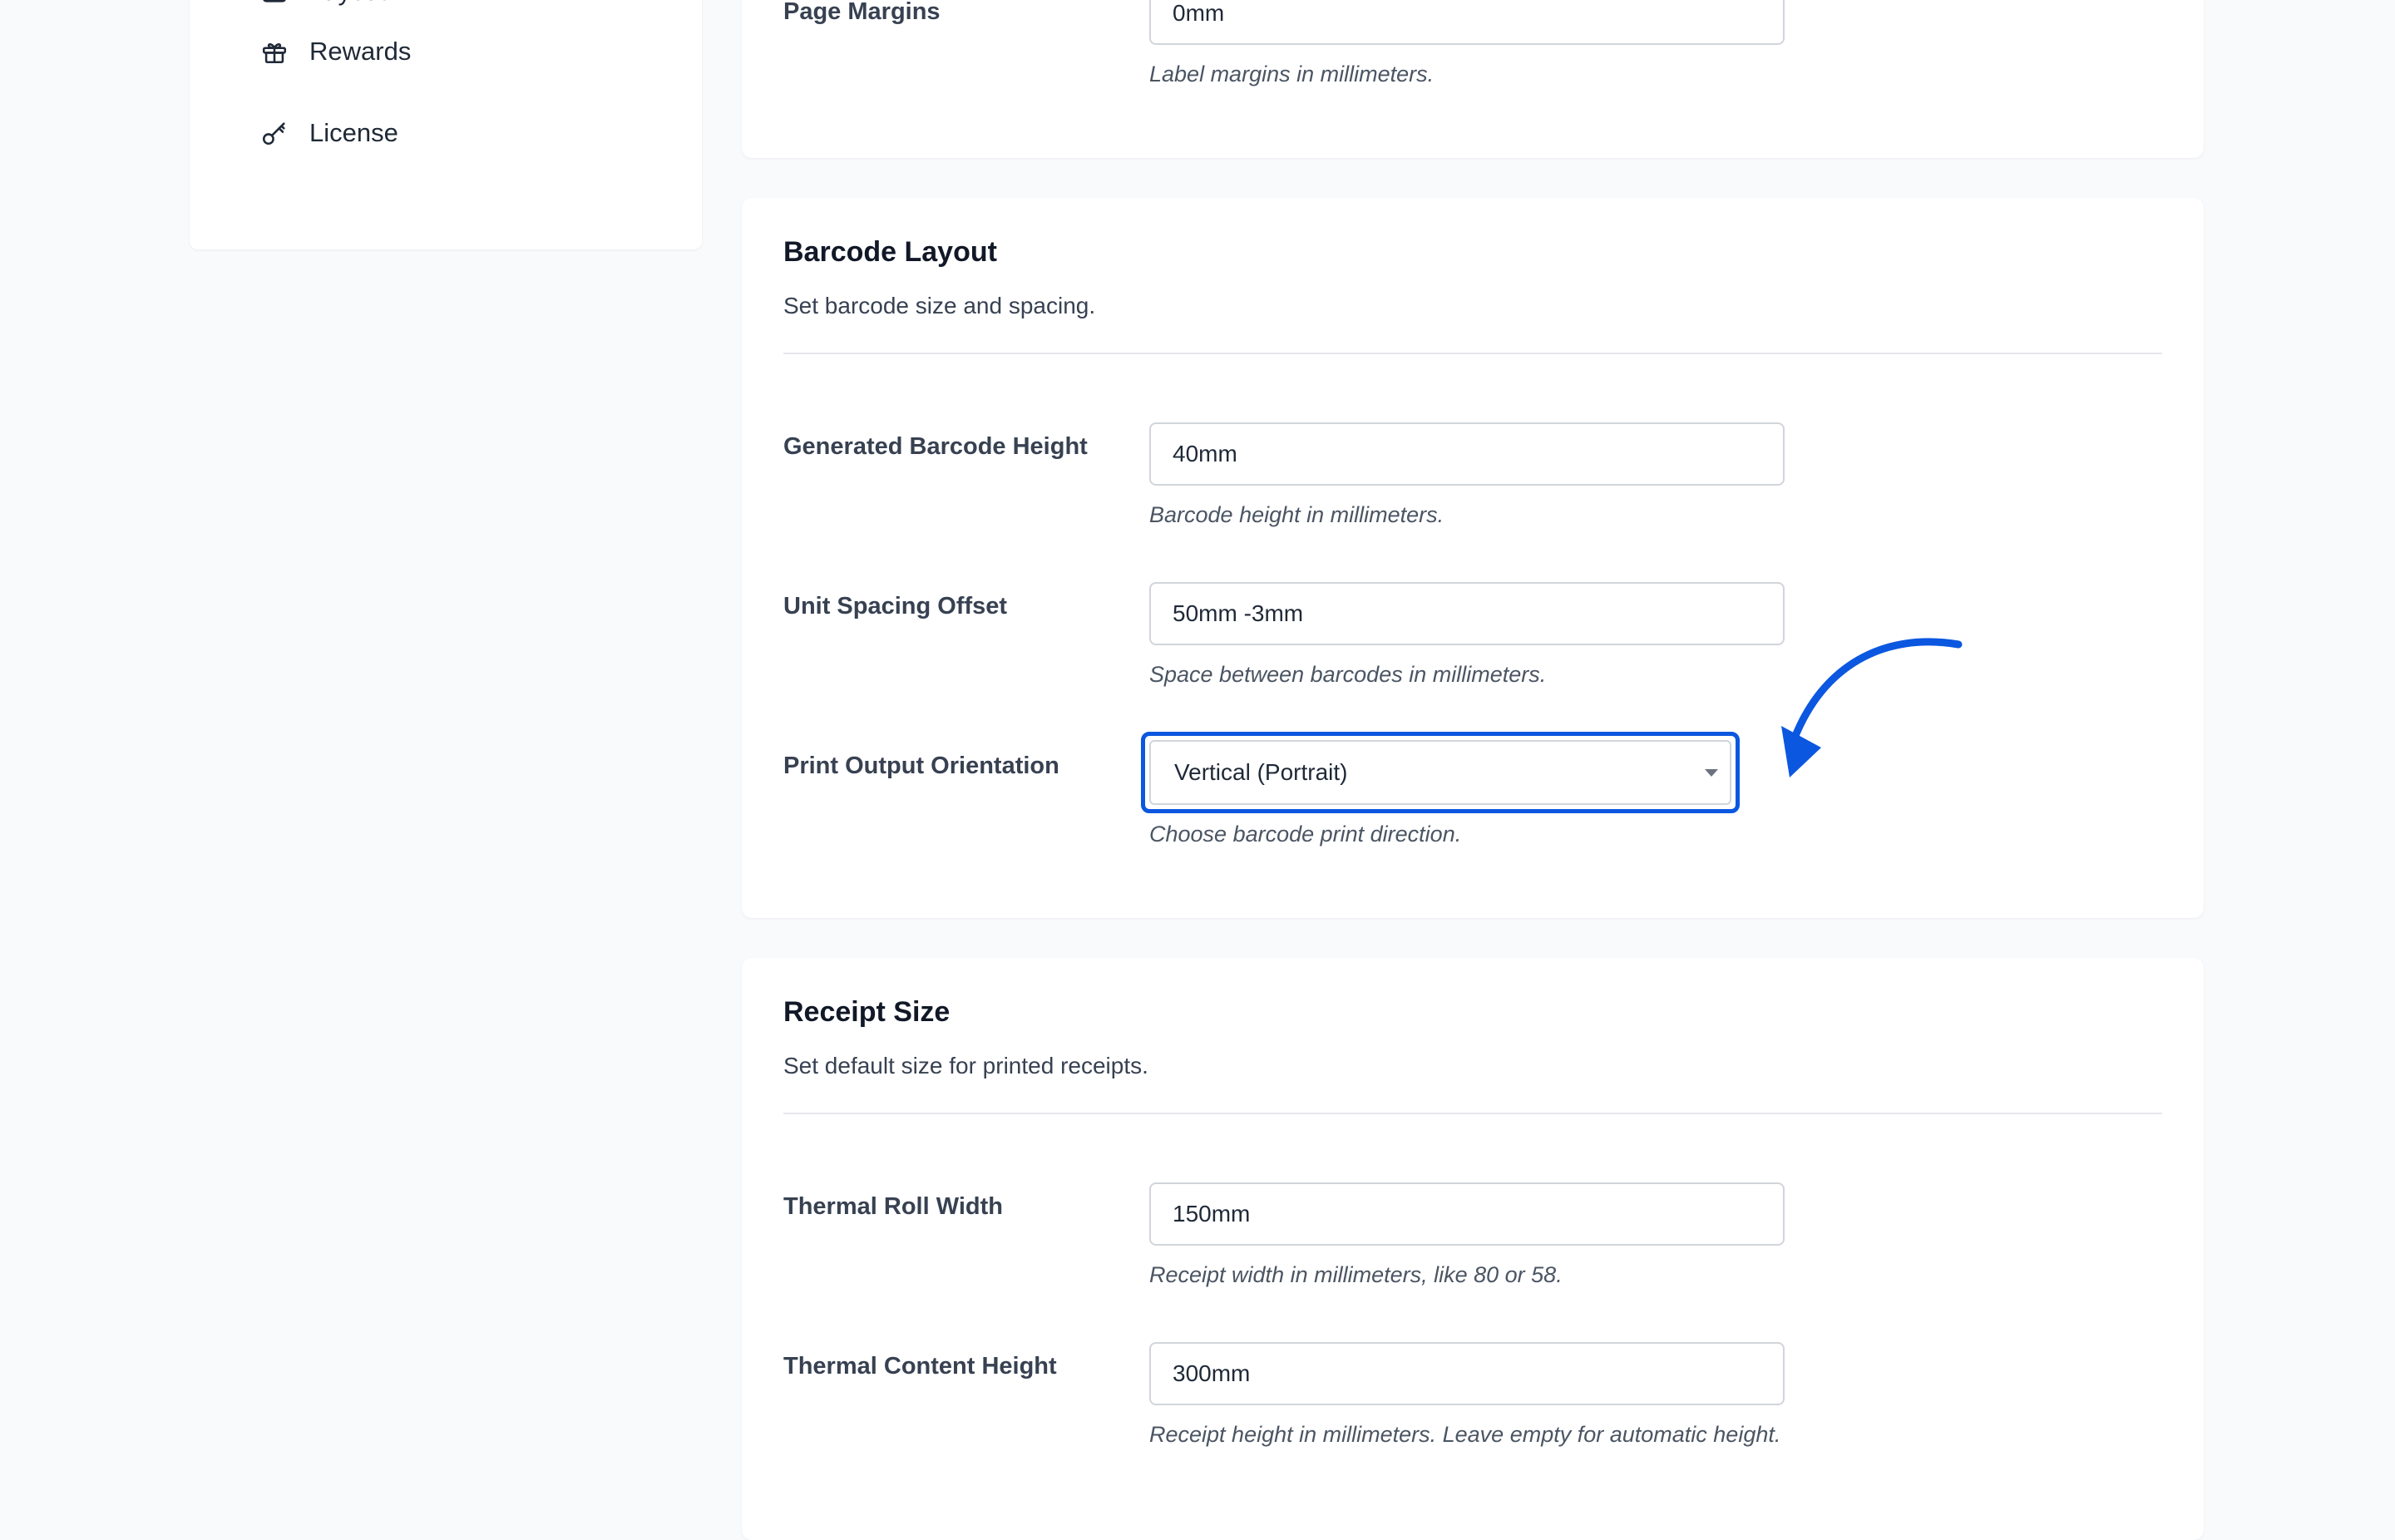  What do you see at coordinates (1348, 675) in the screenshot?
I see `unit-spacing-help: Space between barcodes in millimeters.` at bounding box center [1348, 675].